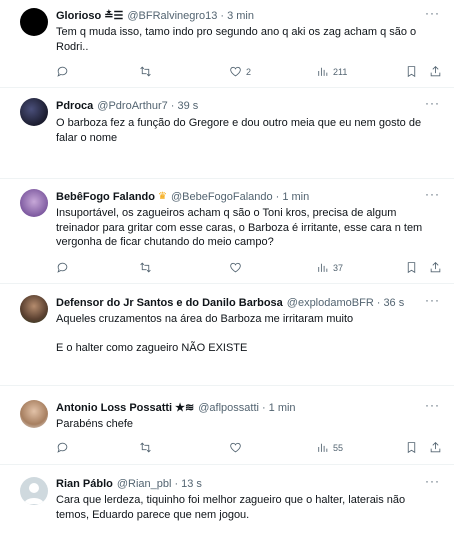 The width and height of the screenshot is (454, 554). What do you see at coordinates (329, 268) in the screenshot?
I see `views-button: 37` at bounding box center [329, 268].